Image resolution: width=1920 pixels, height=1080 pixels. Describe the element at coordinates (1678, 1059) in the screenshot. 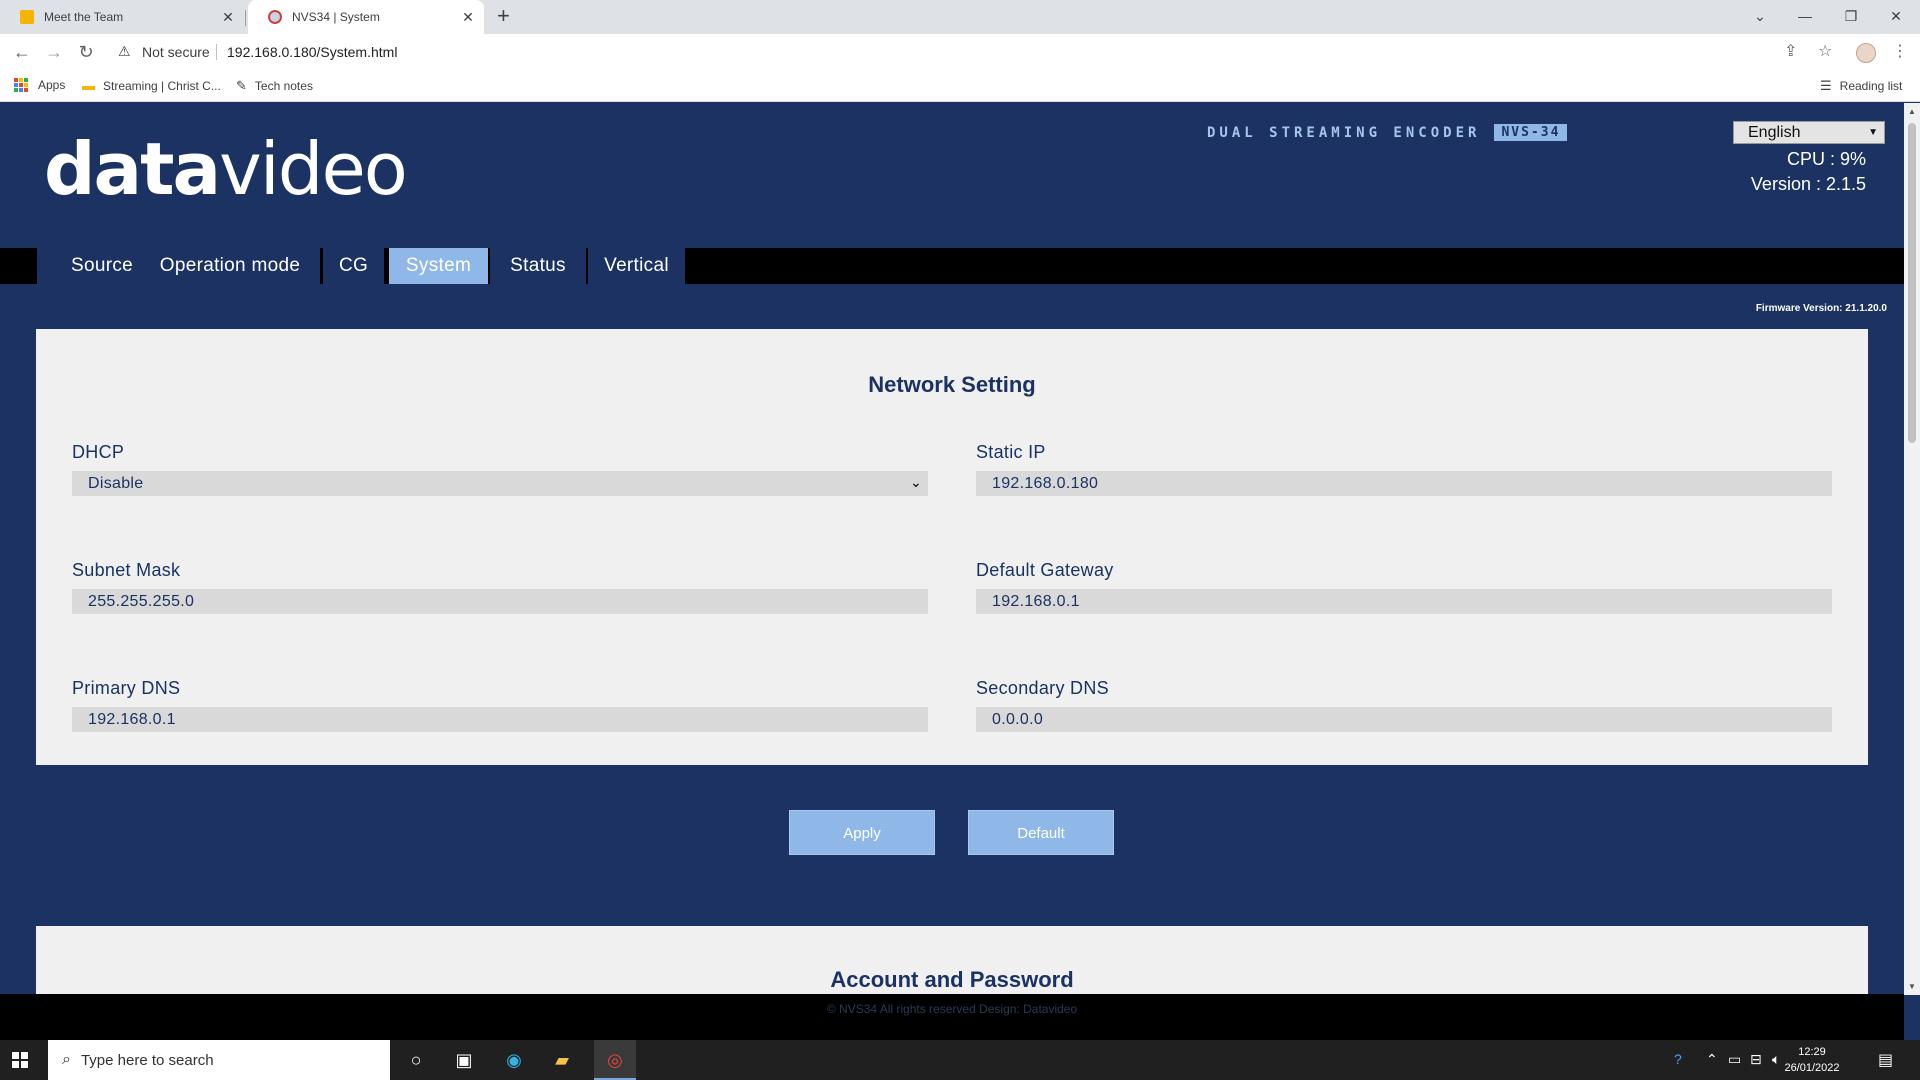

I see `help-icon: ?` at that location.